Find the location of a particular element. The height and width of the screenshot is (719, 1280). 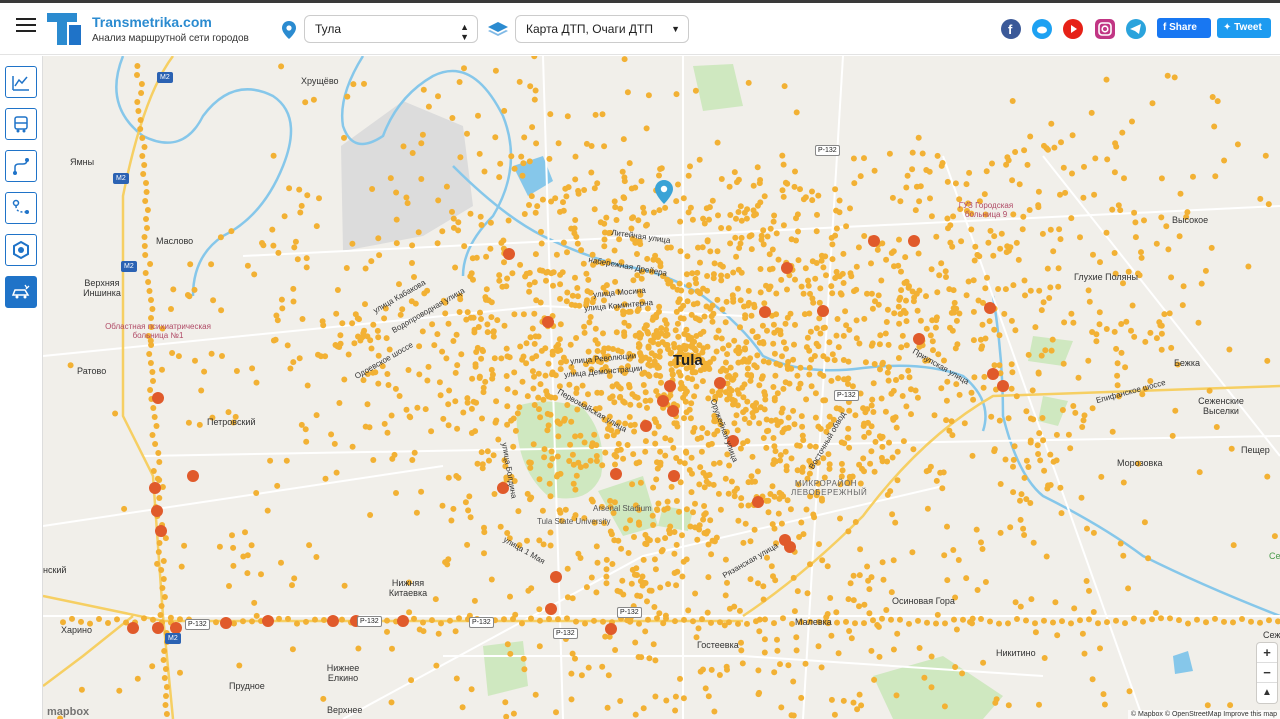

twitter-icon is located at coordinates (1042, 29).